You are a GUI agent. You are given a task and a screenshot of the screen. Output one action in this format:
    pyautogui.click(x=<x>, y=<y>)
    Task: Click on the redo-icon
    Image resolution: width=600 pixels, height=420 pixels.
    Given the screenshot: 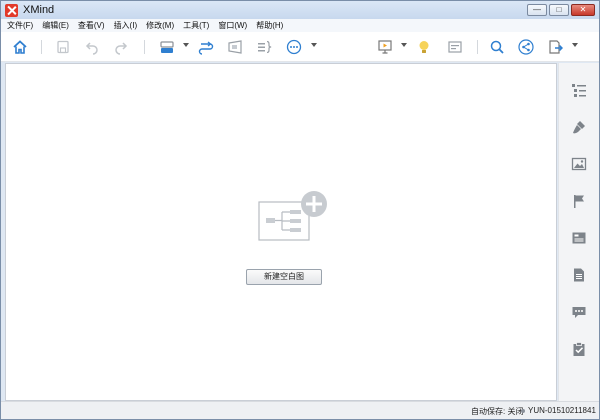 What is the action you would take?
    pyautogui.click(x=121, y=47)
    